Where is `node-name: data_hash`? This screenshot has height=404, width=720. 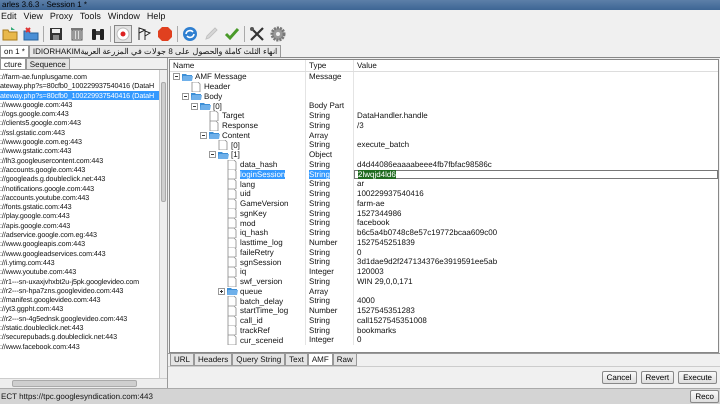
node-name: data_hash is located at coordinates (259, 165).